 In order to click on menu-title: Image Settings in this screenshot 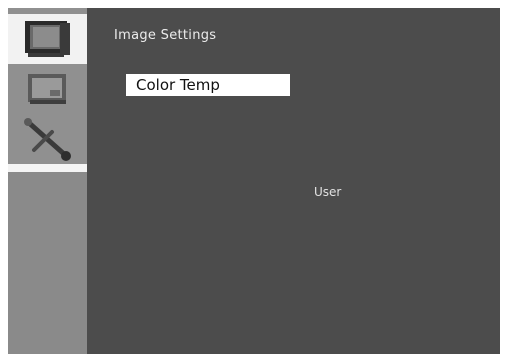, I will do `click(165, 35)`.